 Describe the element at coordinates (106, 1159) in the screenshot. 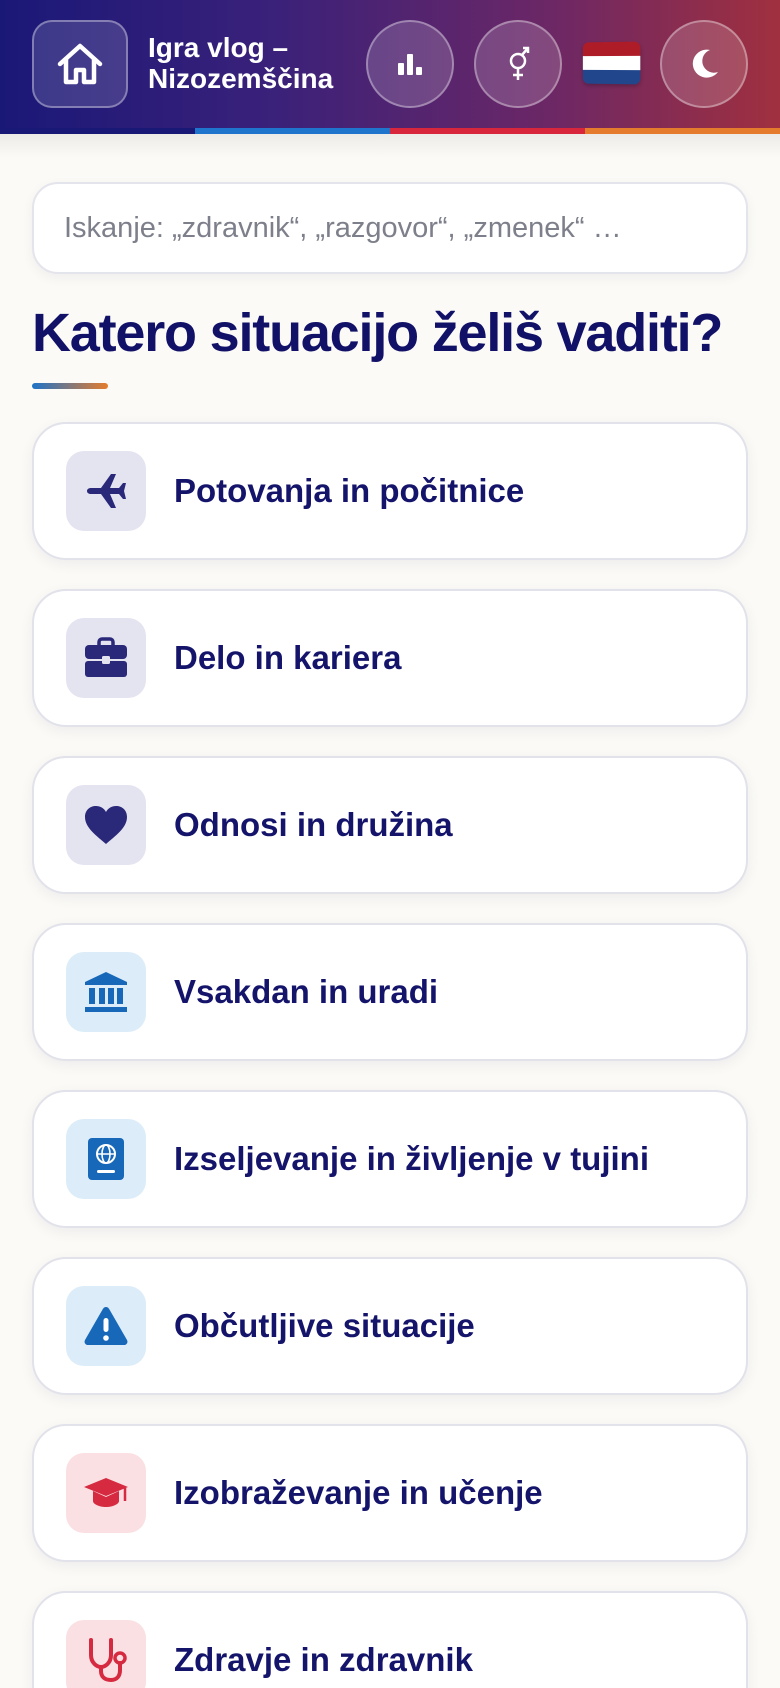

I see `passport-icon` at that location.